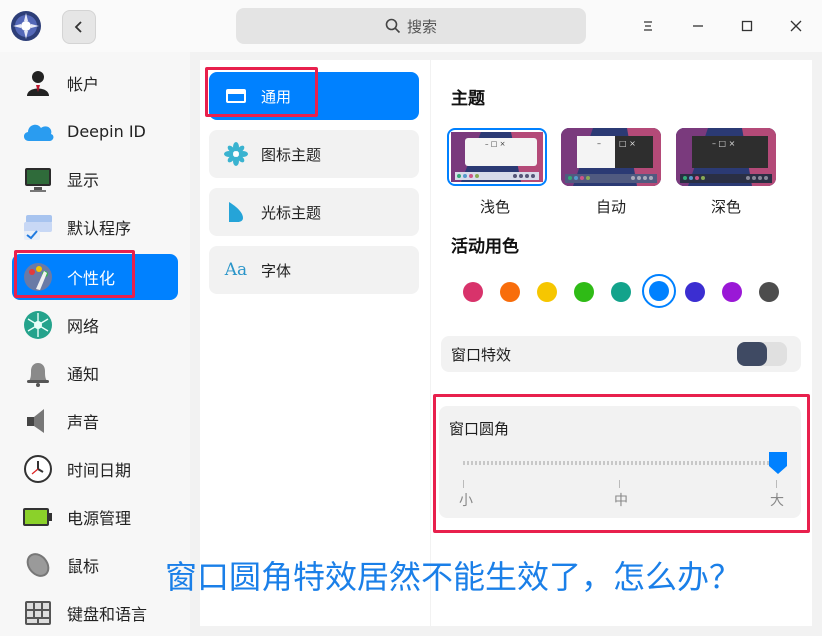 Image resolution: width=822 pixels, height=636 pixels. What do you see at coordinates (725, 207) in the screenshot?
I see `theme-label-dark: 深色` at bounding box center [725, 207].